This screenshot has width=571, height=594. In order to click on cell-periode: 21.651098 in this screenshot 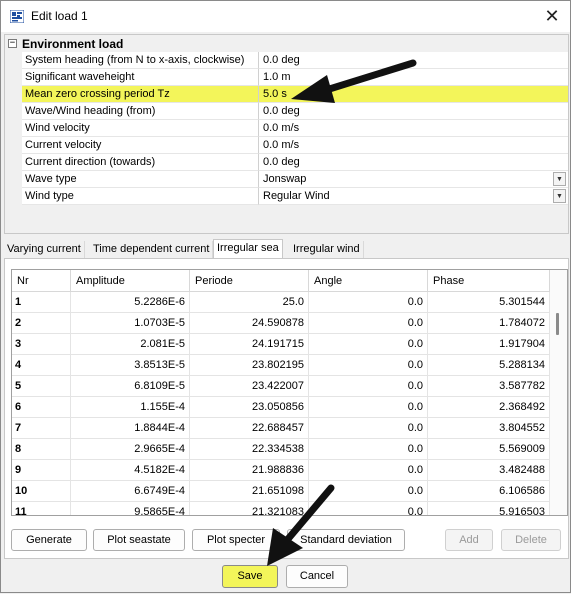, I will do `click(249, 491)`.